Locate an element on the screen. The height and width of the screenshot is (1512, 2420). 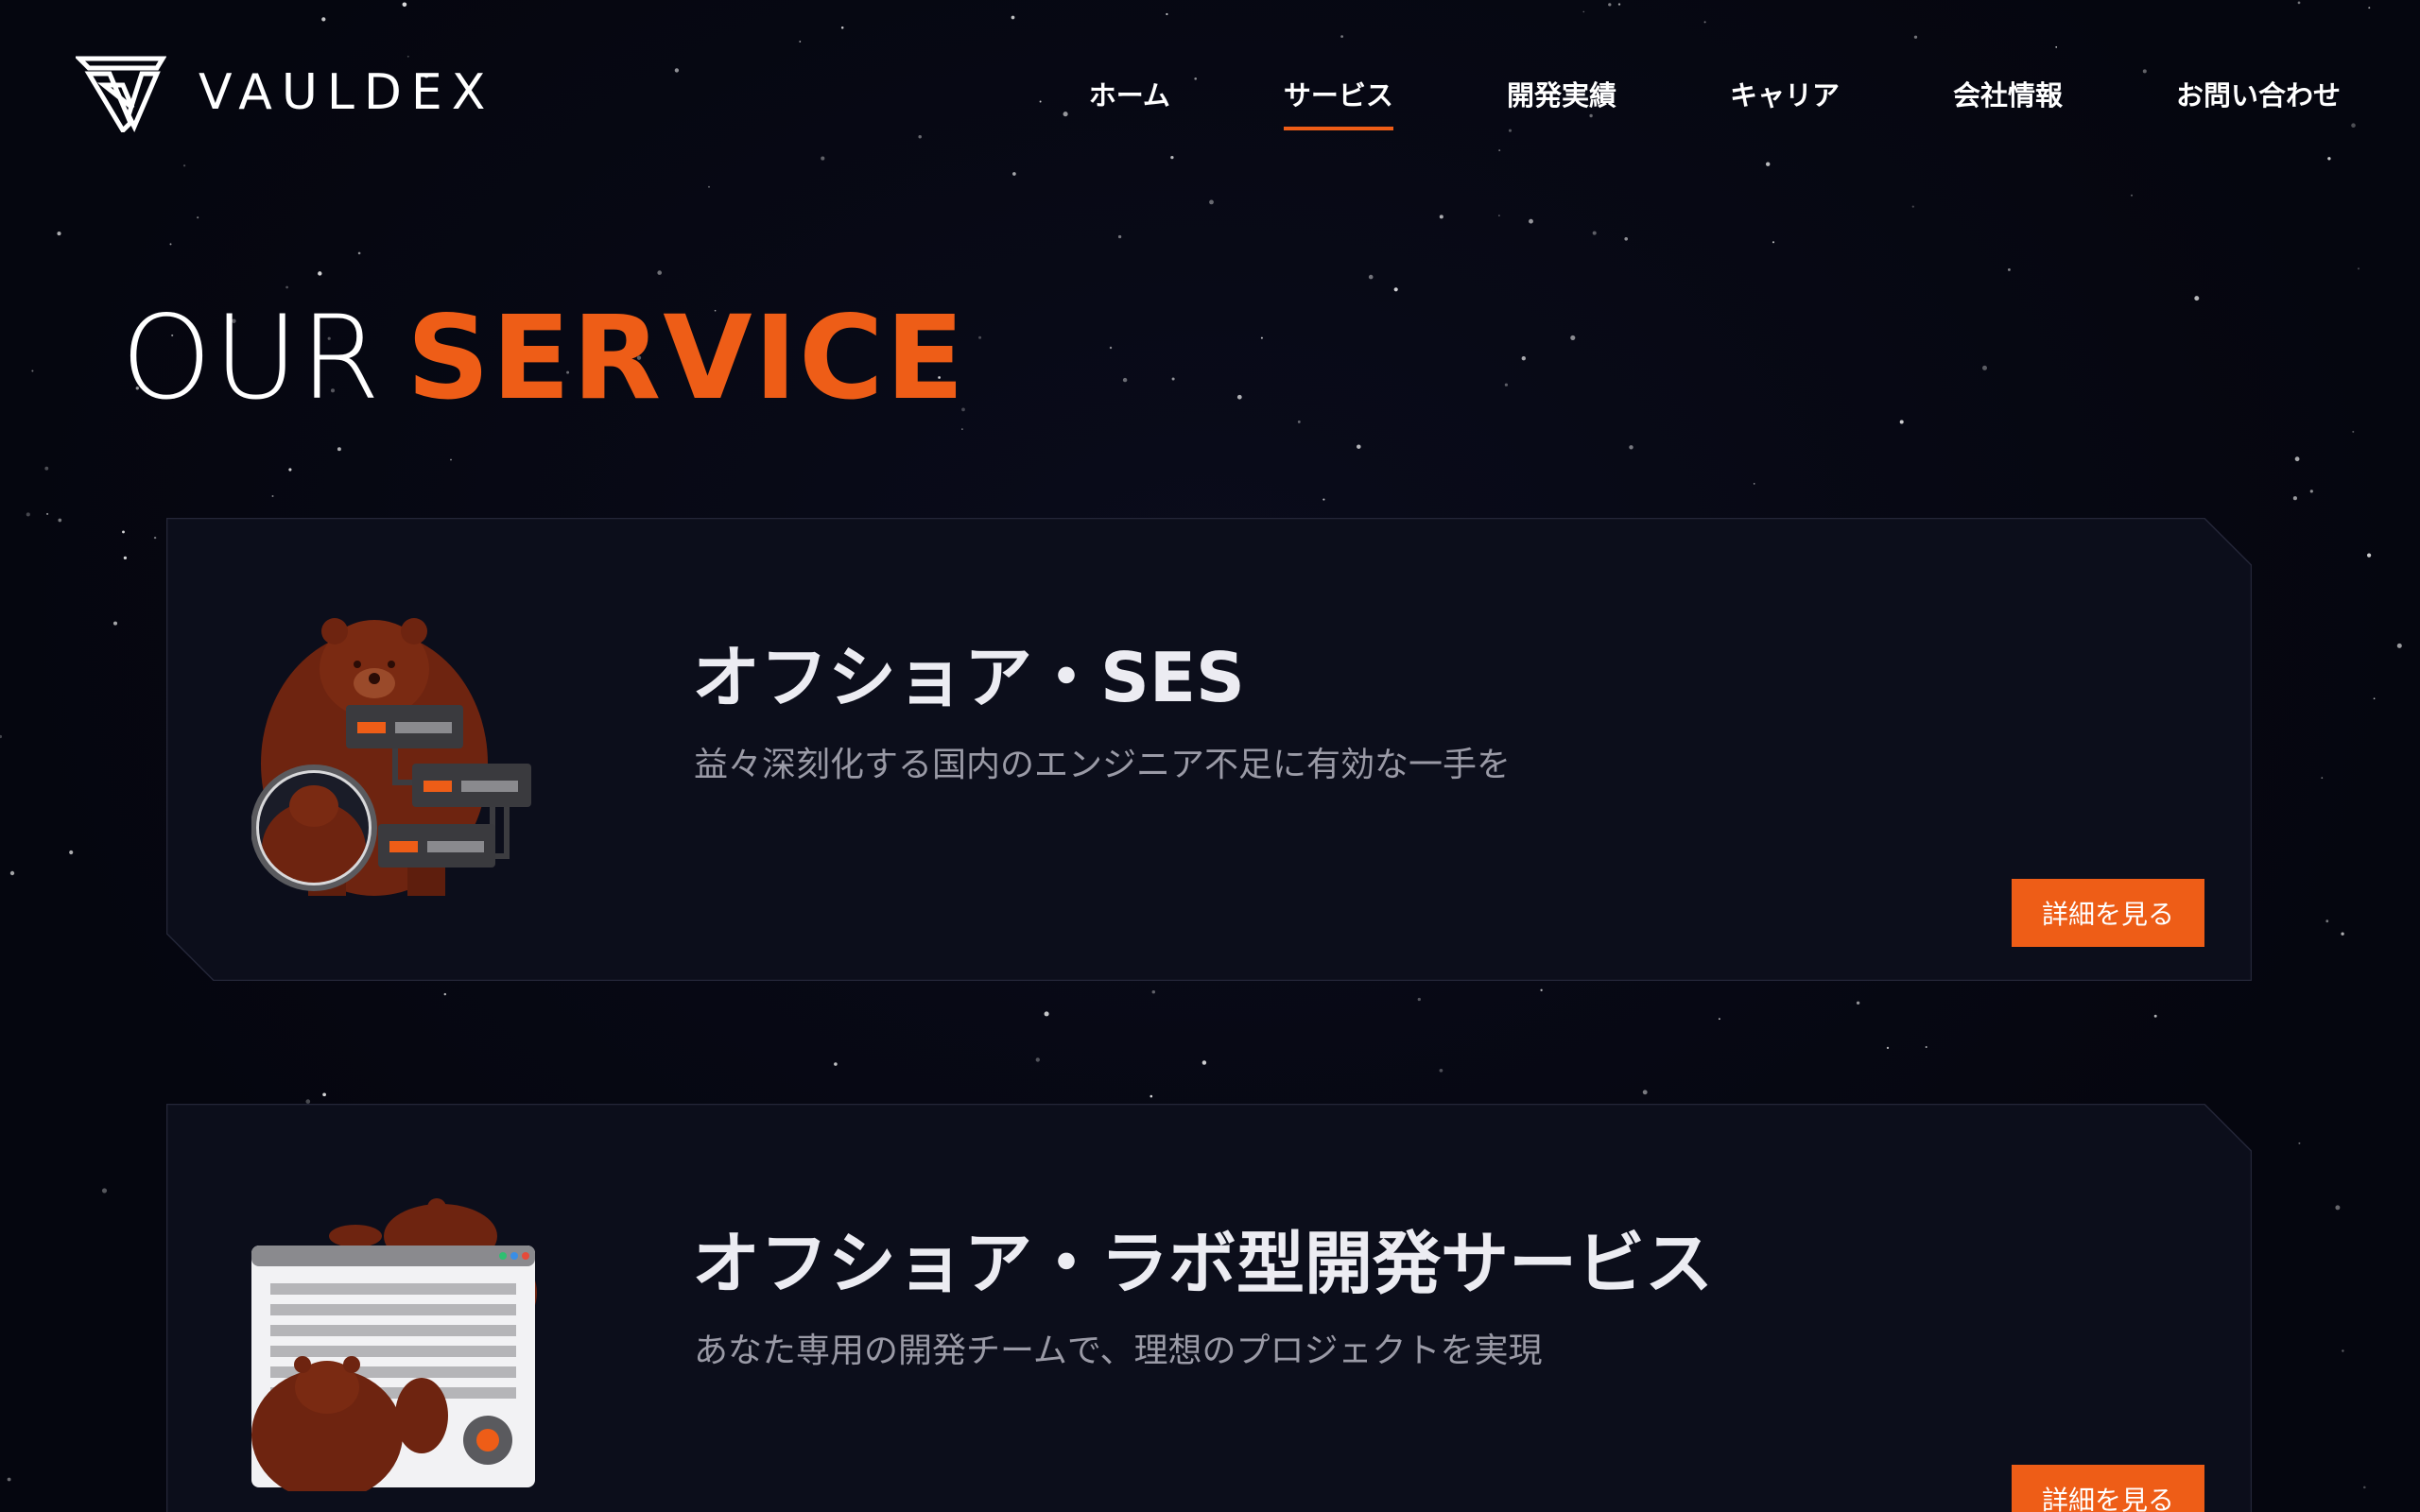
nav-item-careers: キャリア is located at coordinates (1785, 102).